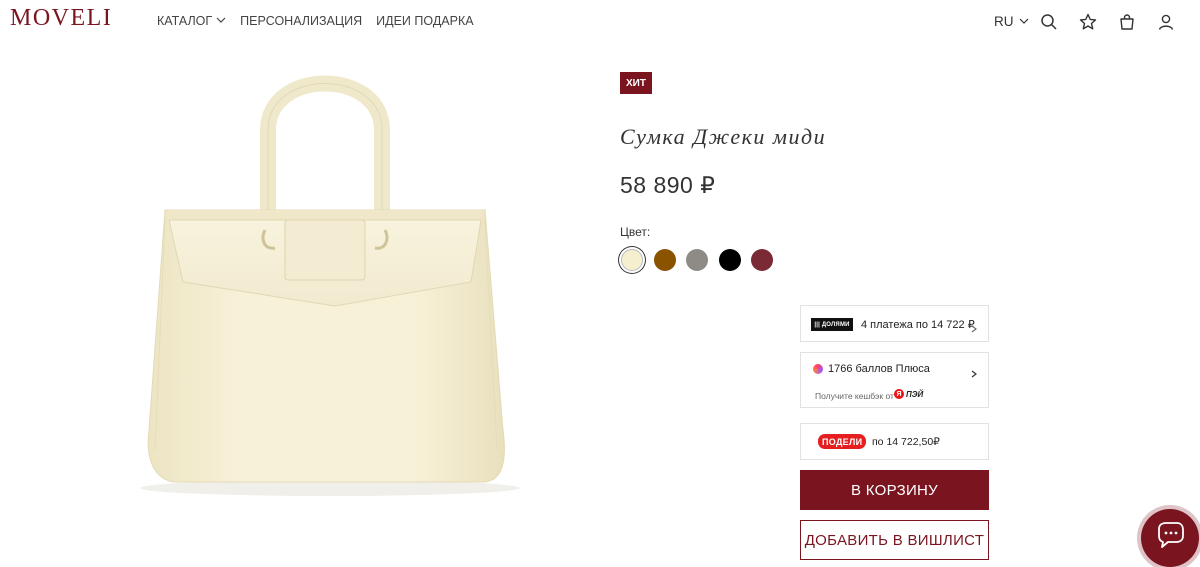 This screenshot has height=567, width=1200. Describe the element at coordinates (668, 185) in the screenshot. I see `product-price: 58 890 ₽` at that location.